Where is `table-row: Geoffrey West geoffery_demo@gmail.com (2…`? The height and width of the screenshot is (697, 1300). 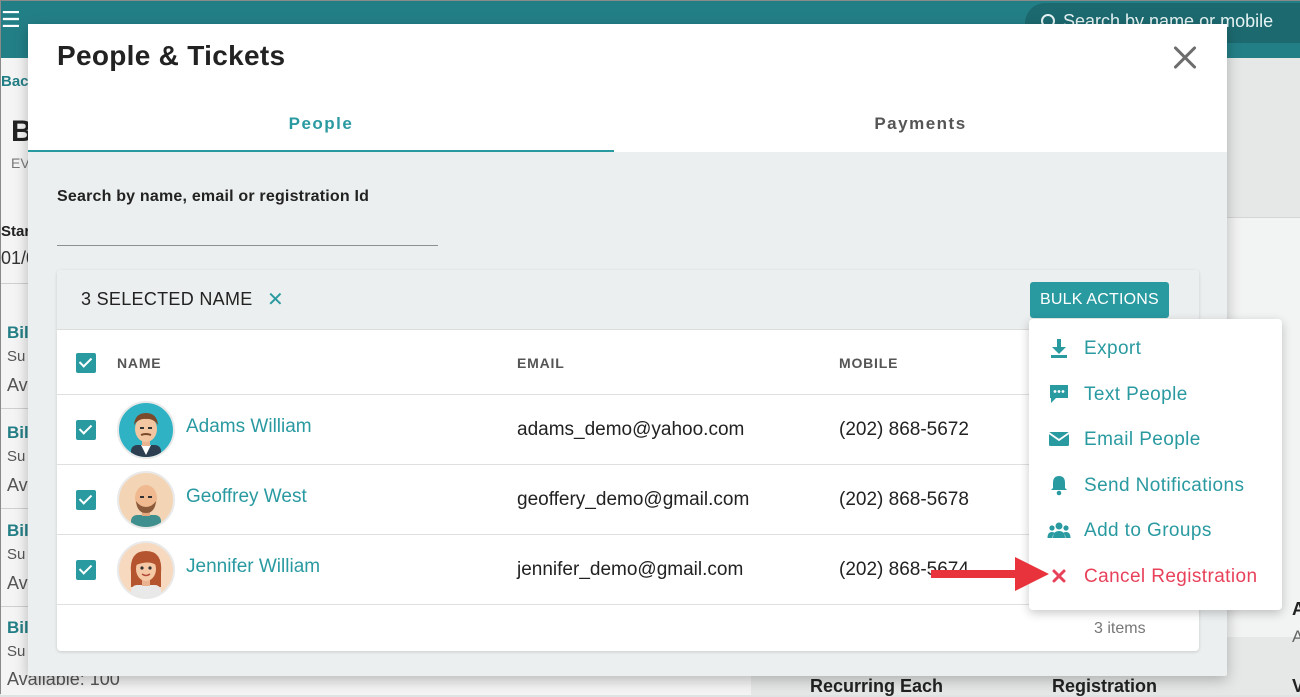
table-row: Geoffrey West geoffery_demo@gmail.com (2… is located at coordinates (628, 500).